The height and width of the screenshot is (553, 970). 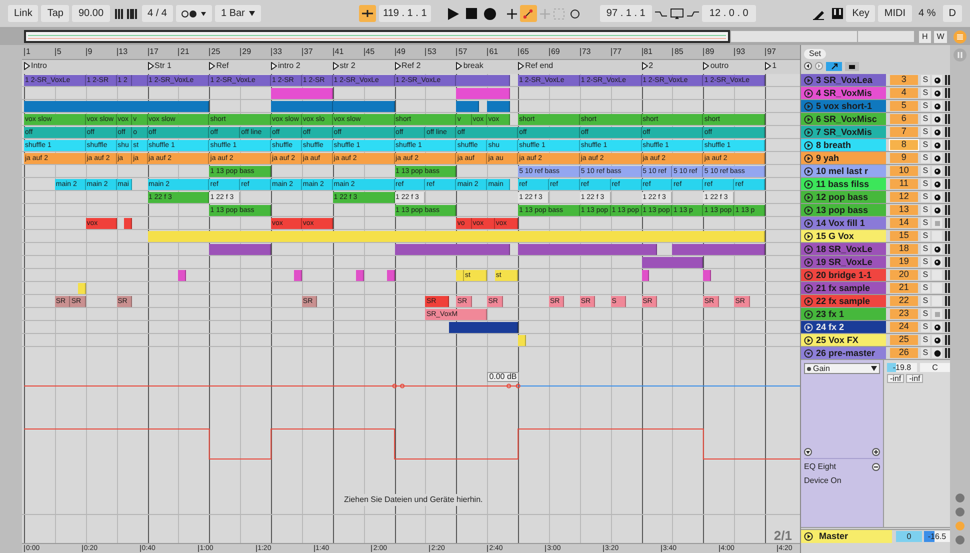 I want to click on track-activator: 9, so click(x=904, y=158).